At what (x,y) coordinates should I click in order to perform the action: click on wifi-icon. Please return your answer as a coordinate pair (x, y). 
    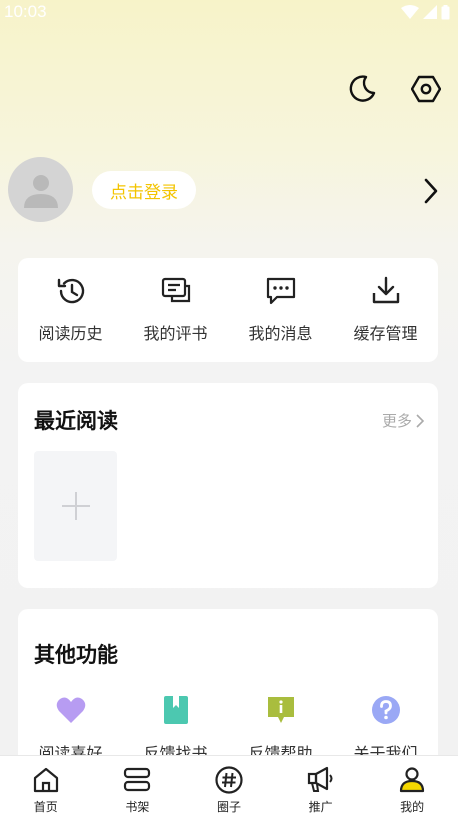
    Looking at the image, I should click on (410, 12).